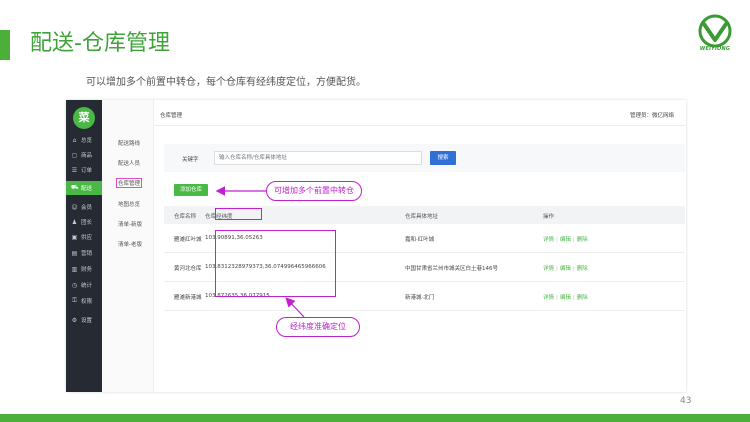 The image size is (750, 422). I want to click on nav-item-home: ⌂ 总览, so click(84, 140).